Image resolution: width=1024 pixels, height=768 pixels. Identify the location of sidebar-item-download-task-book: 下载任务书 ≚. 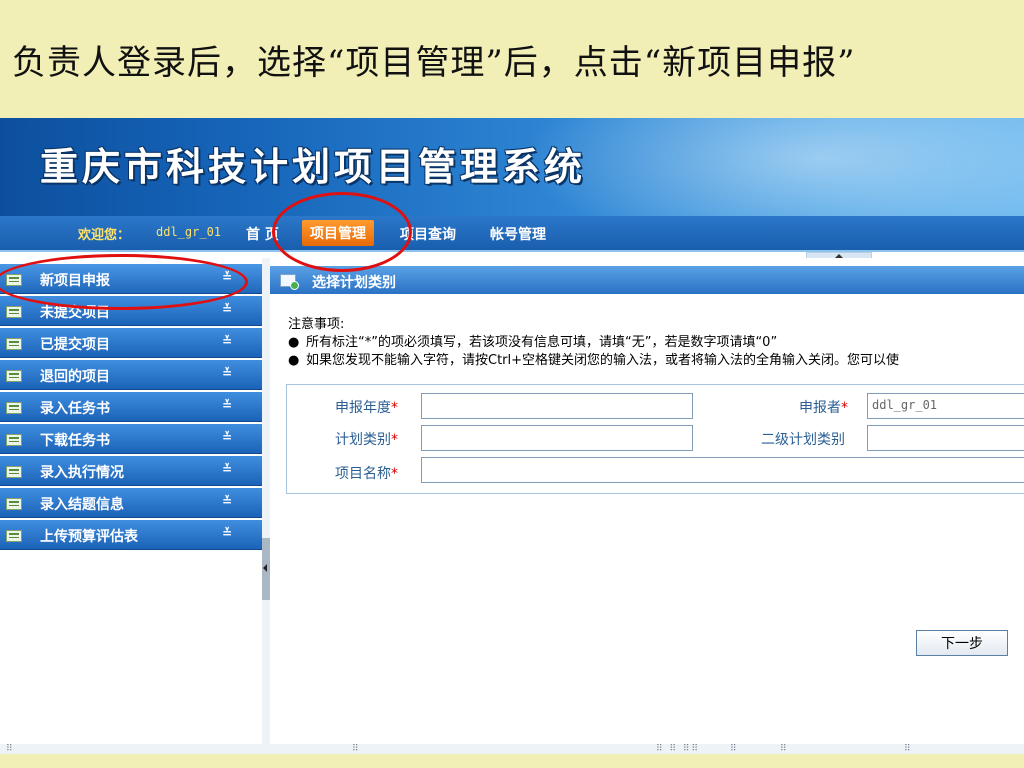
(131, 439).